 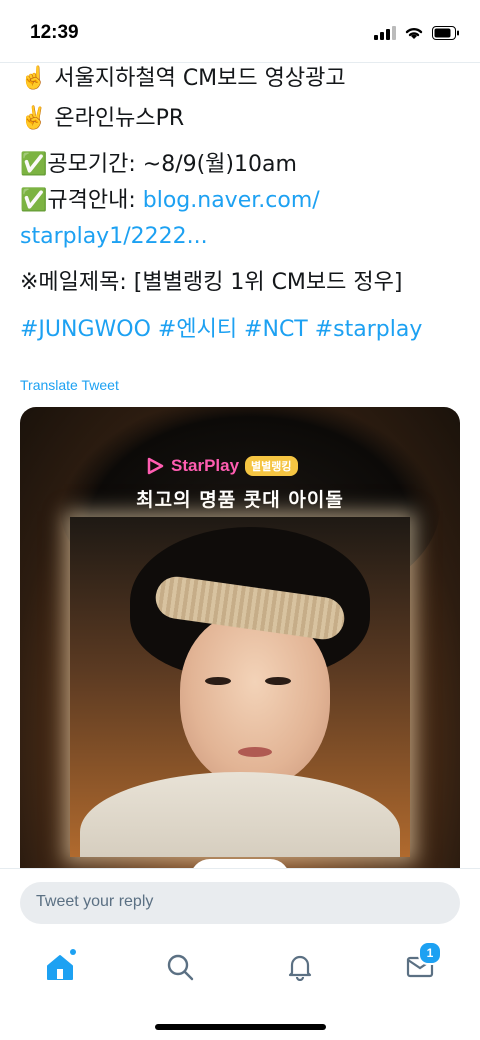 What do you see at coordinates (183, 78) in the screenshot?
I see `tweet-line: ☝️ 서울지하철역 CM보드 영상광고` at bounding box center [183, 78].